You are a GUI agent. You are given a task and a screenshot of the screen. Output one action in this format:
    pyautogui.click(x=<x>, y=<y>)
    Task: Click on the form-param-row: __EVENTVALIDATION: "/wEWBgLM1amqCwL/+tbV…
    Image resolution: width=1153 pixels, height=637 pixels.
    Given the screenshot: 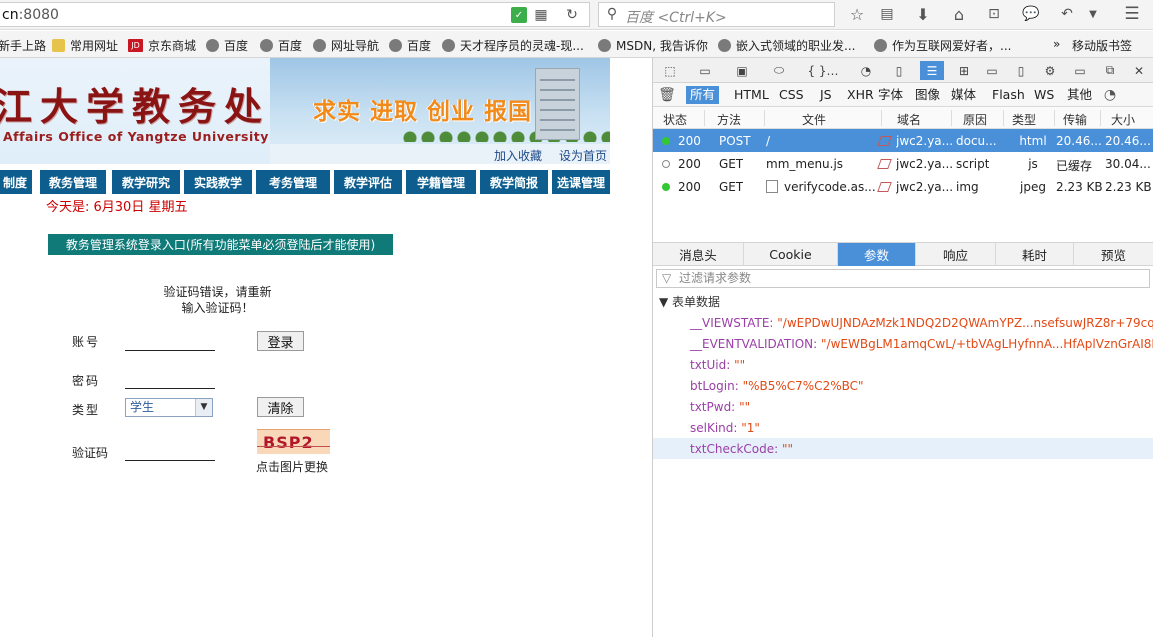 What is the action you would take?
    pyautogui.click(x=903, y=343)
    